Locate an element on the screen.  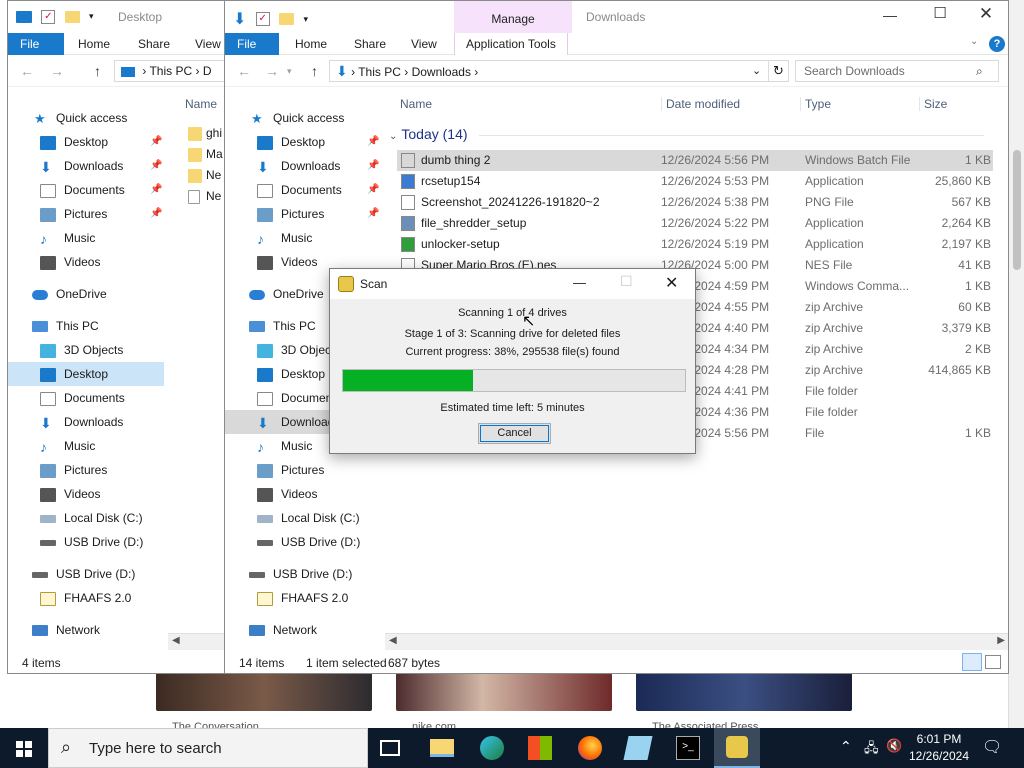
nav-documents: Documents 📌 is located at coordinates (86, 190).